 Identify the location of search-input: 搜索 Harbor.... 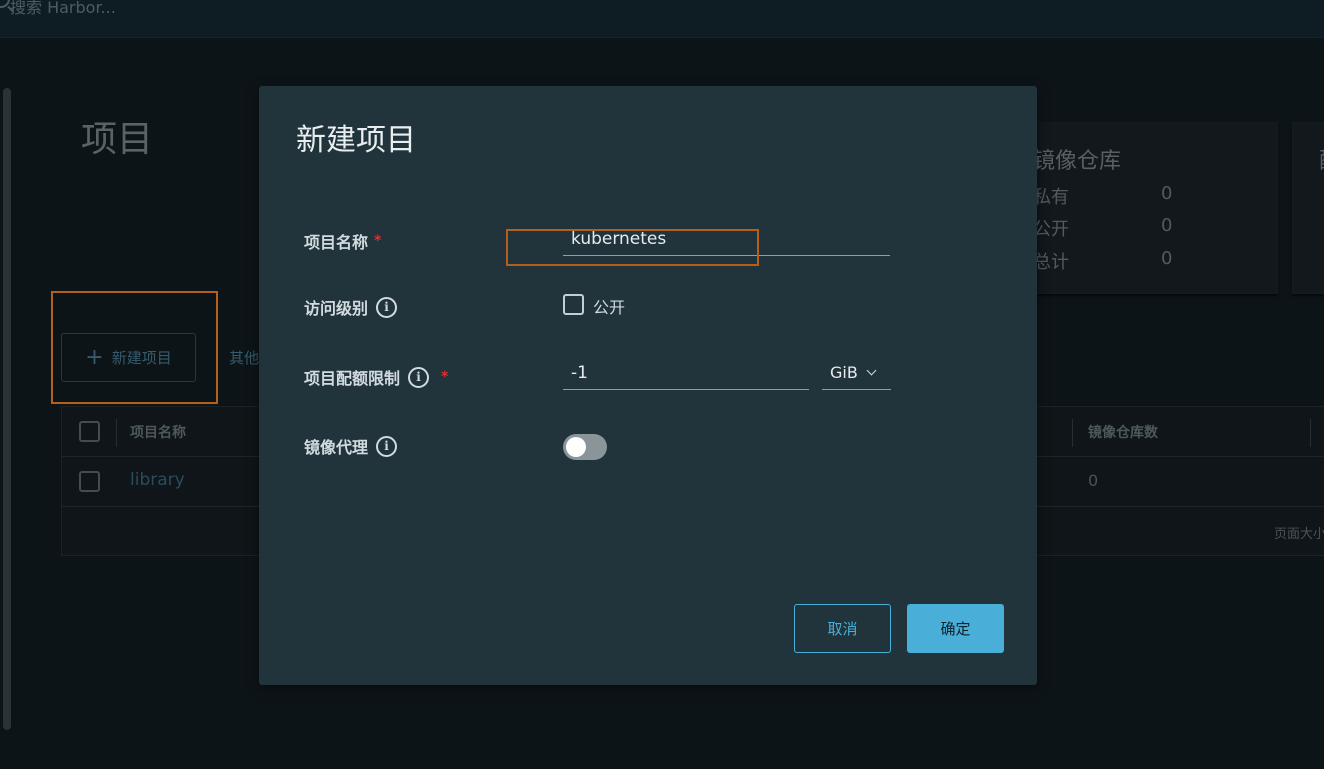
(63, 9).